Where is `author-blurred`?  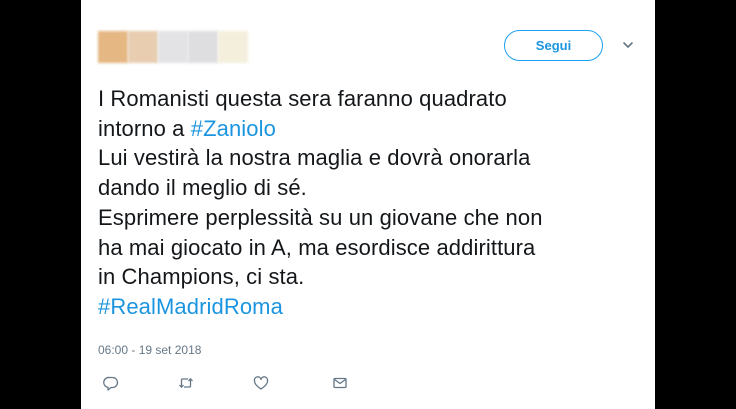
author-blurred is located at coordinates (173, 47).